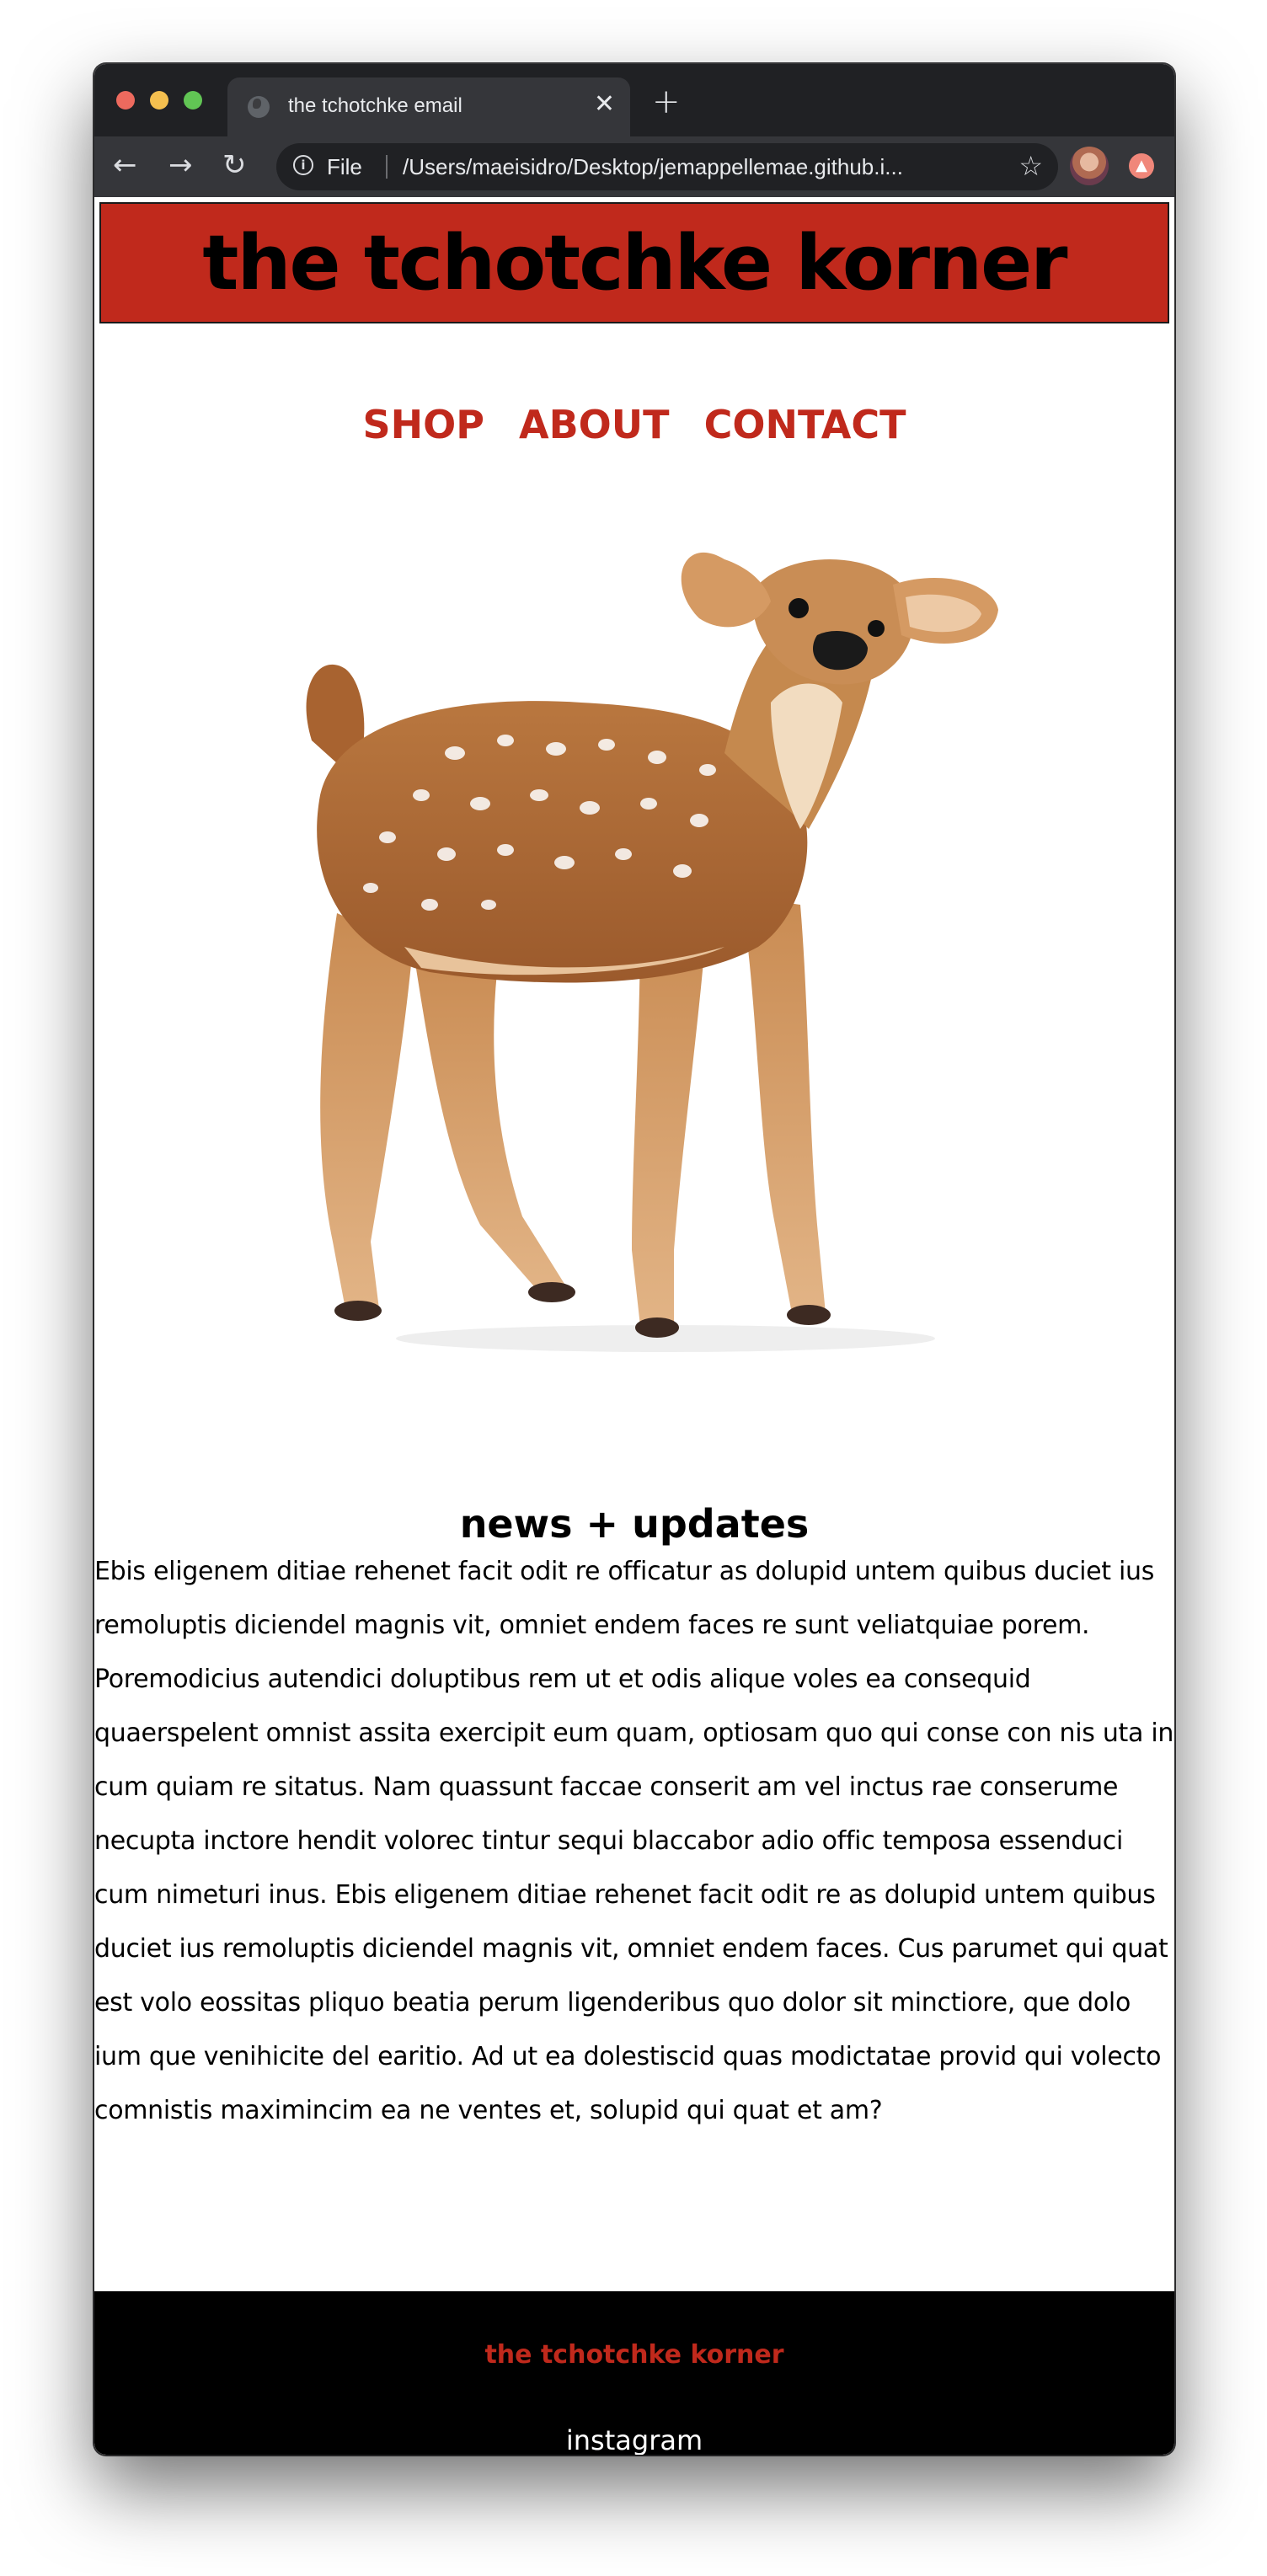  I want to click on window-controls, so click(159, 100).